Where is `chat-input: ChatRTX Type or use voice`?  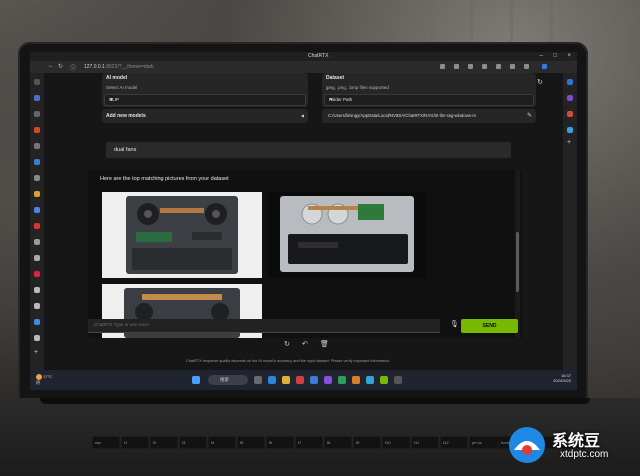 chat-input: ChatRTX Type or use voice is located at coordinates (264, 326).